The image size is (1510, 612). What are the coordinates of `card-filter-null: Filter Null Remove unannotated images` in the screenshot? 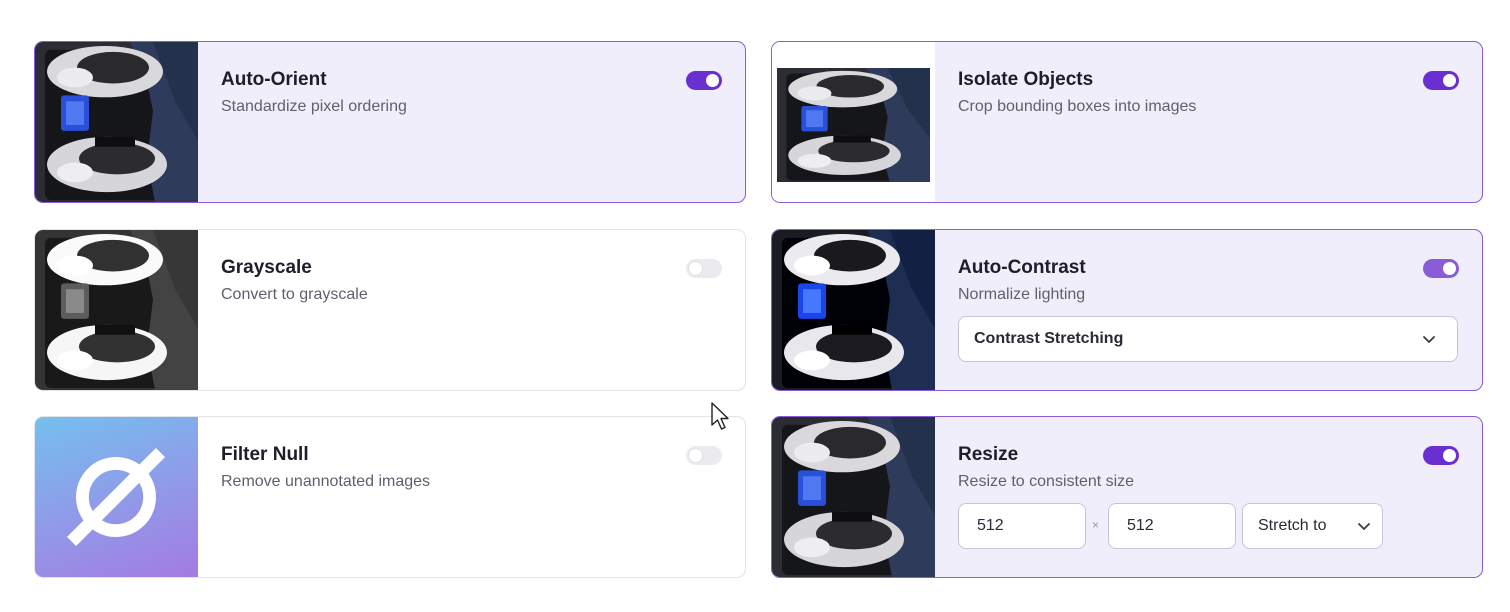 It's located at (390, 497).